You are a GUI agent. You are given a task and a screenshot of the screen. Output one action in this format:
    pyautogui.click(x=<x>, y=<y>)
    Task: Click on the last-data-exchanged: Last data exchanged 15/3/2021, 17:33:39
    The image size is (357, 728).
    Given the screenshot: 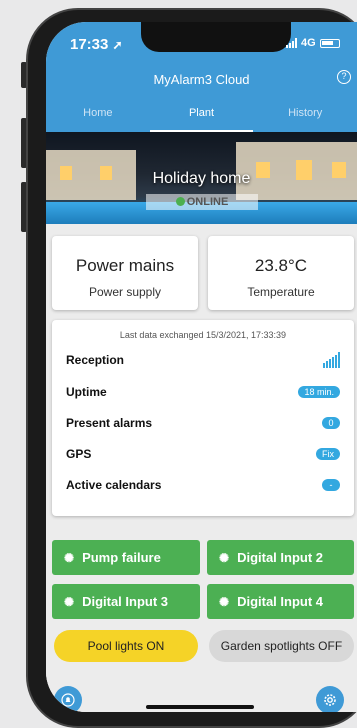 What is the action you would take?
    pyautogui.click(x=203, y=335)
    